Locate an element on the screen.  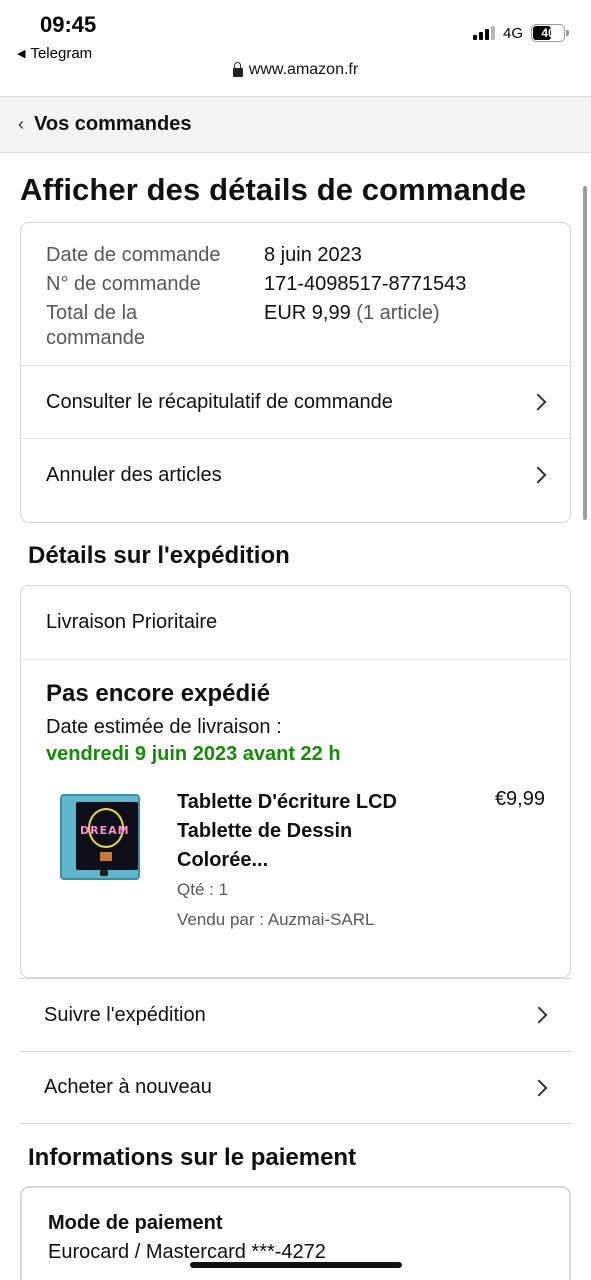
track-shipment-label: Suivre l'expédition is located at coordinates (125, 1014).